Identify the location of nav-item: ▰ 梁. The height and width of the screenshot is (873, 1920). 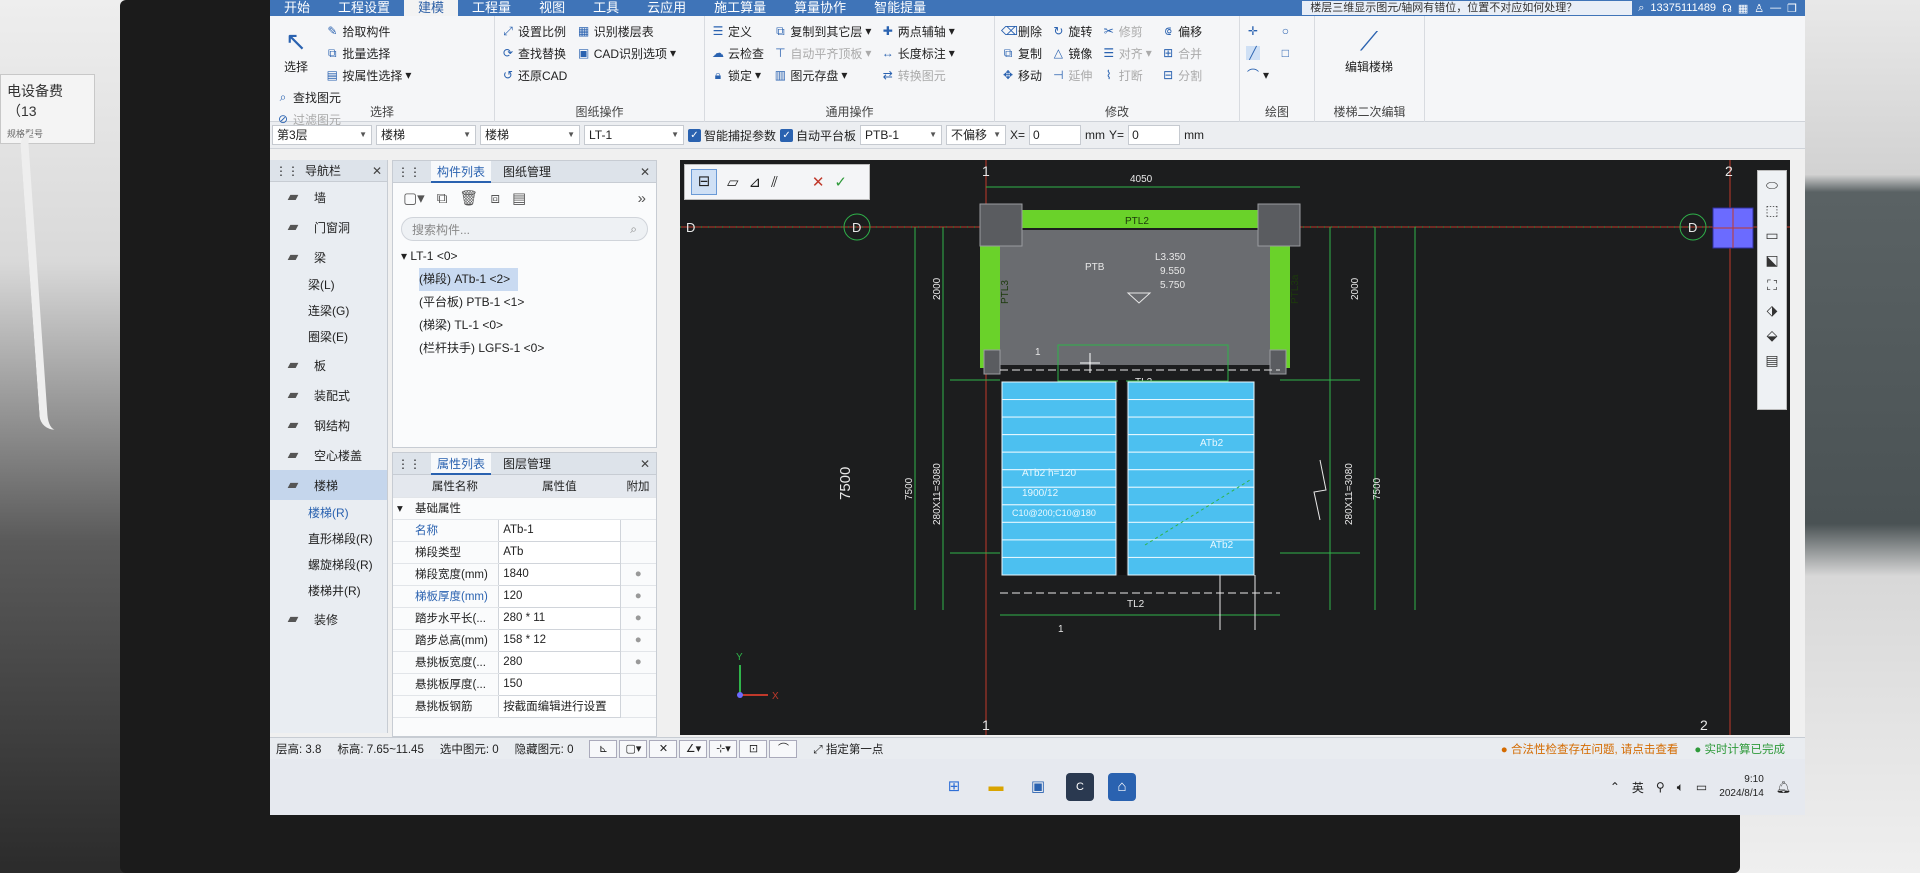
(328, 257).